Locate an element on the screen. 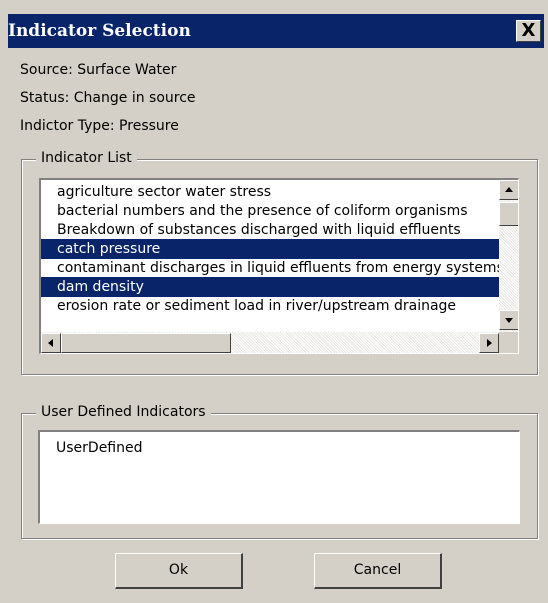 The width and height of the screenshot is (548, 603). indicator-type-label: Indictor Type: Pressure is located at coordinates (99, 126).